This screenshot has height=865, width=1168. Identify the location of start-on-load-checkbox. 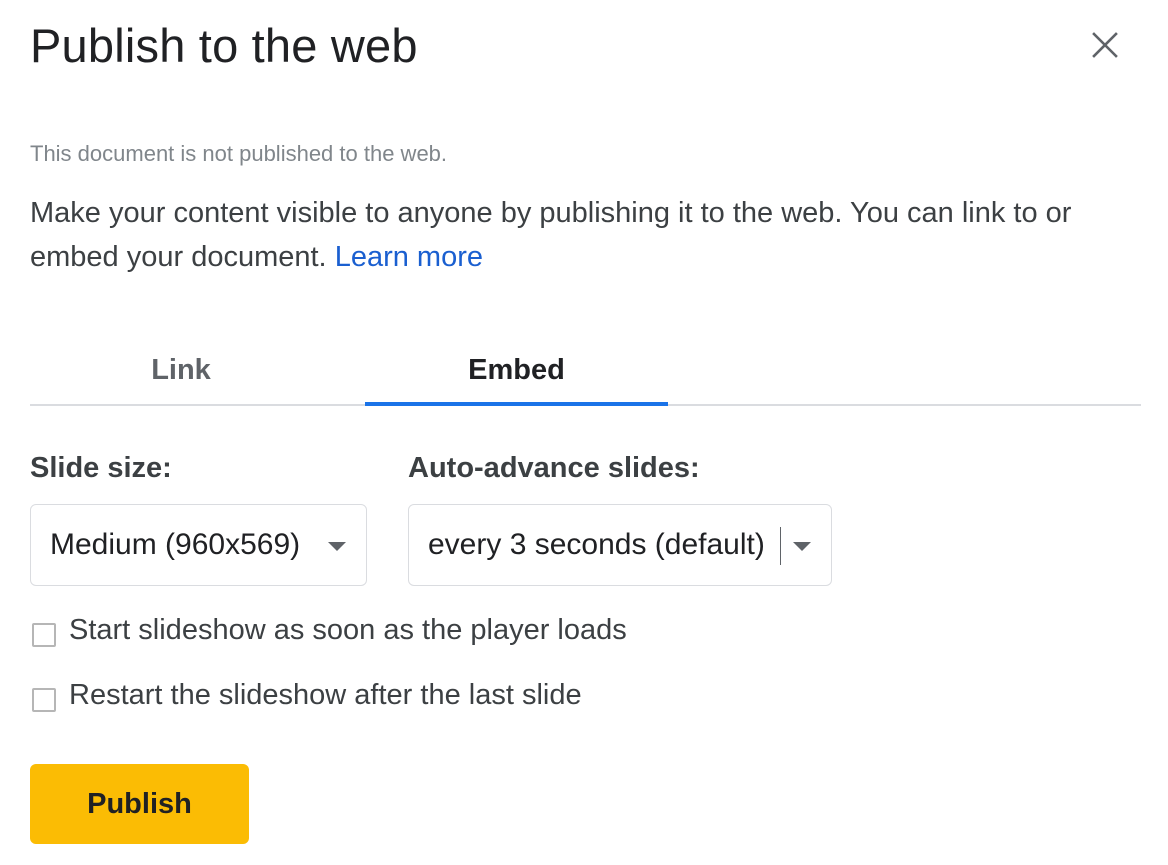
(44, 634).